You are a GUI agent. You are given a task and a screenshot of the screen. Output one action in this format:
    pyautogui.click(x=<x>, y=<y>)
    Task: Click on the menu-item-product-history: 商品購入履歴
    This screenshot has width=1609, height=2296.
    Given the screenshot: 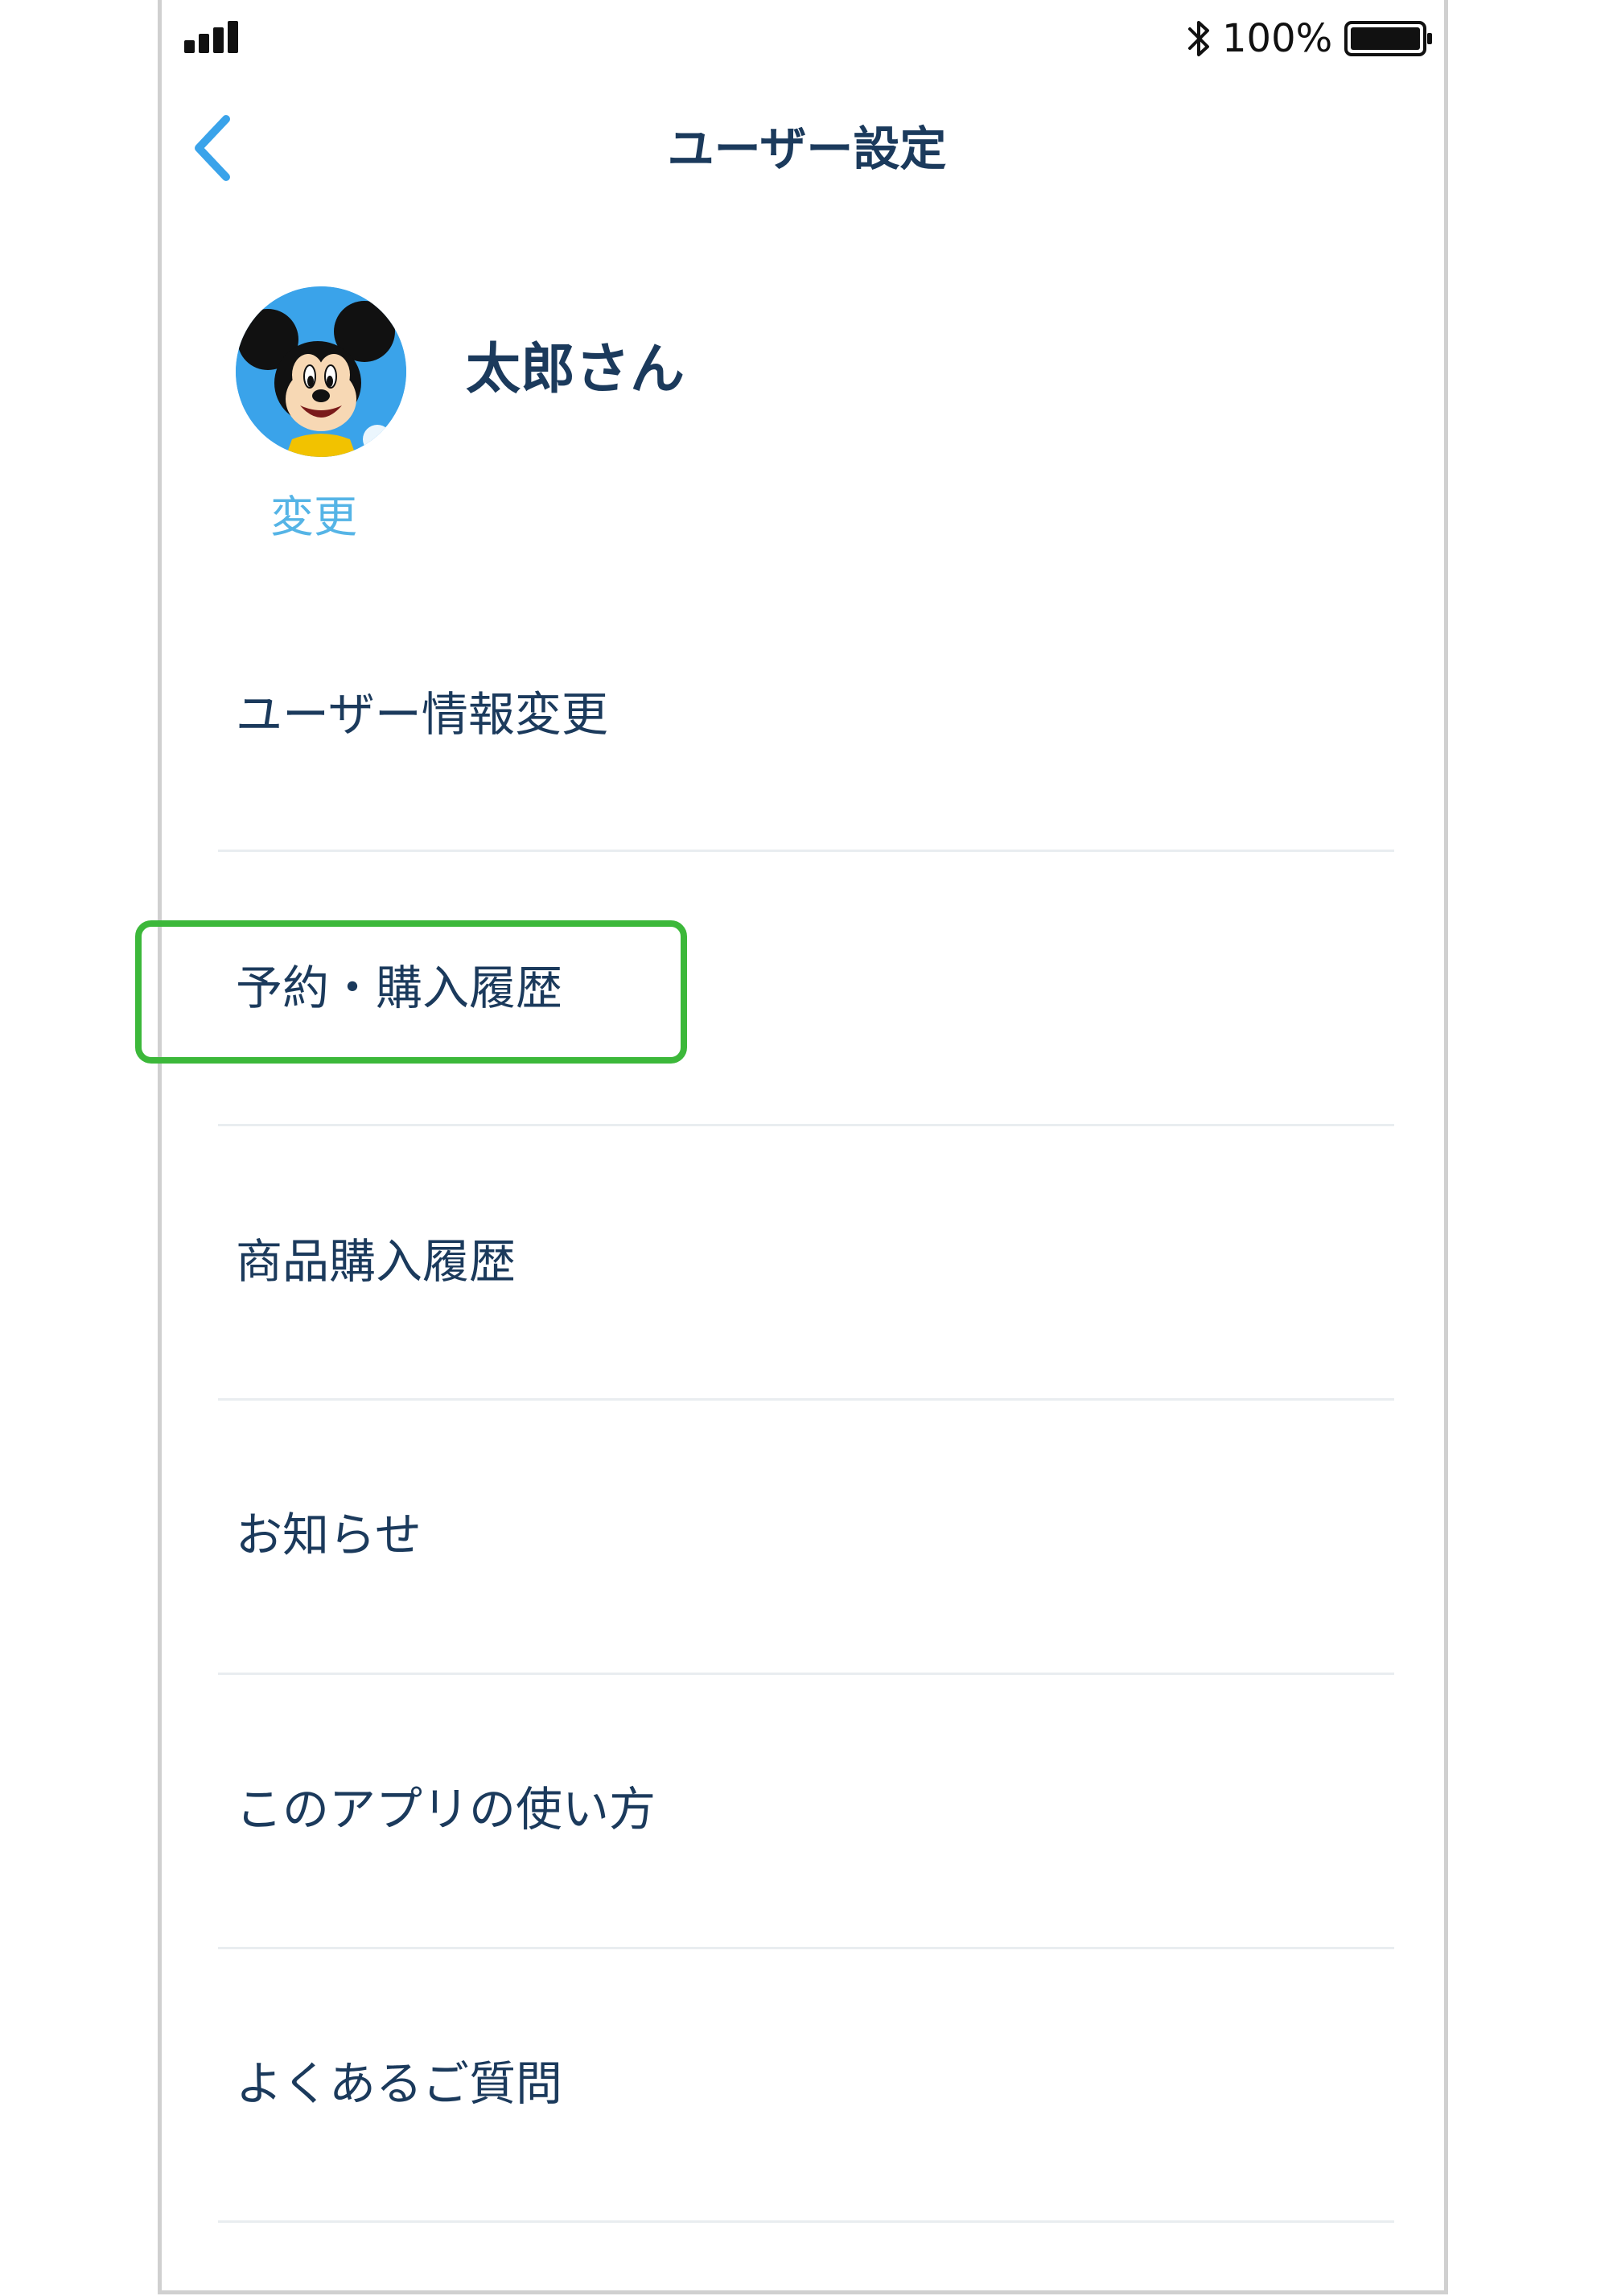 What is the action you would take?
    pyautogui.click(x=787, y=1329)
    